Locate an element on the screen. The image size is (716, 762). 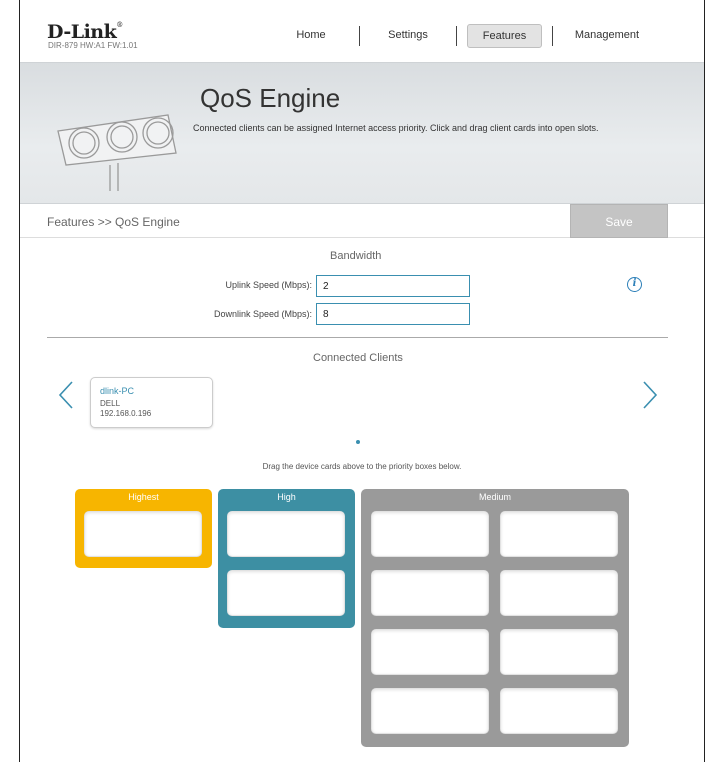
info-icon: i is located at coordinates (634, 284).